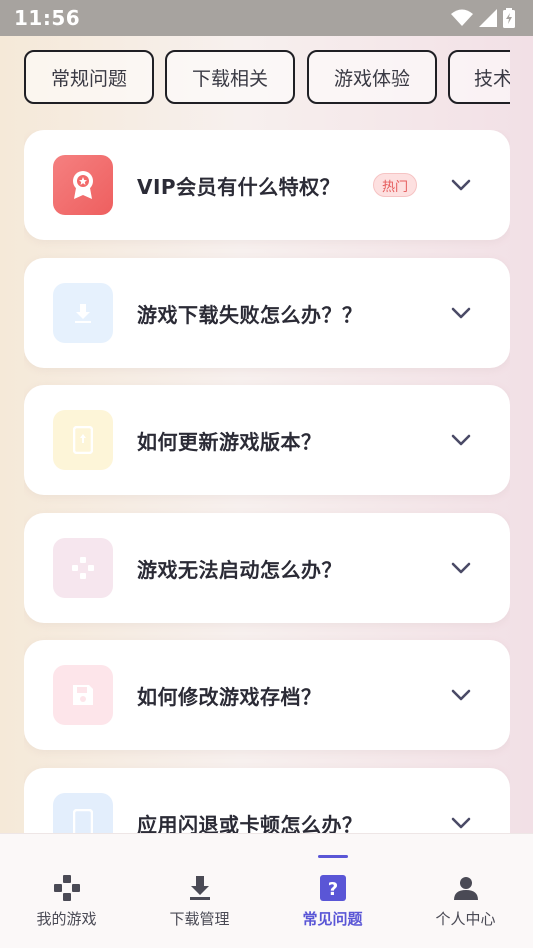 The height and width of the screenshot is (948, 533). I want to click on question-icon: ?, so click(333, 888).